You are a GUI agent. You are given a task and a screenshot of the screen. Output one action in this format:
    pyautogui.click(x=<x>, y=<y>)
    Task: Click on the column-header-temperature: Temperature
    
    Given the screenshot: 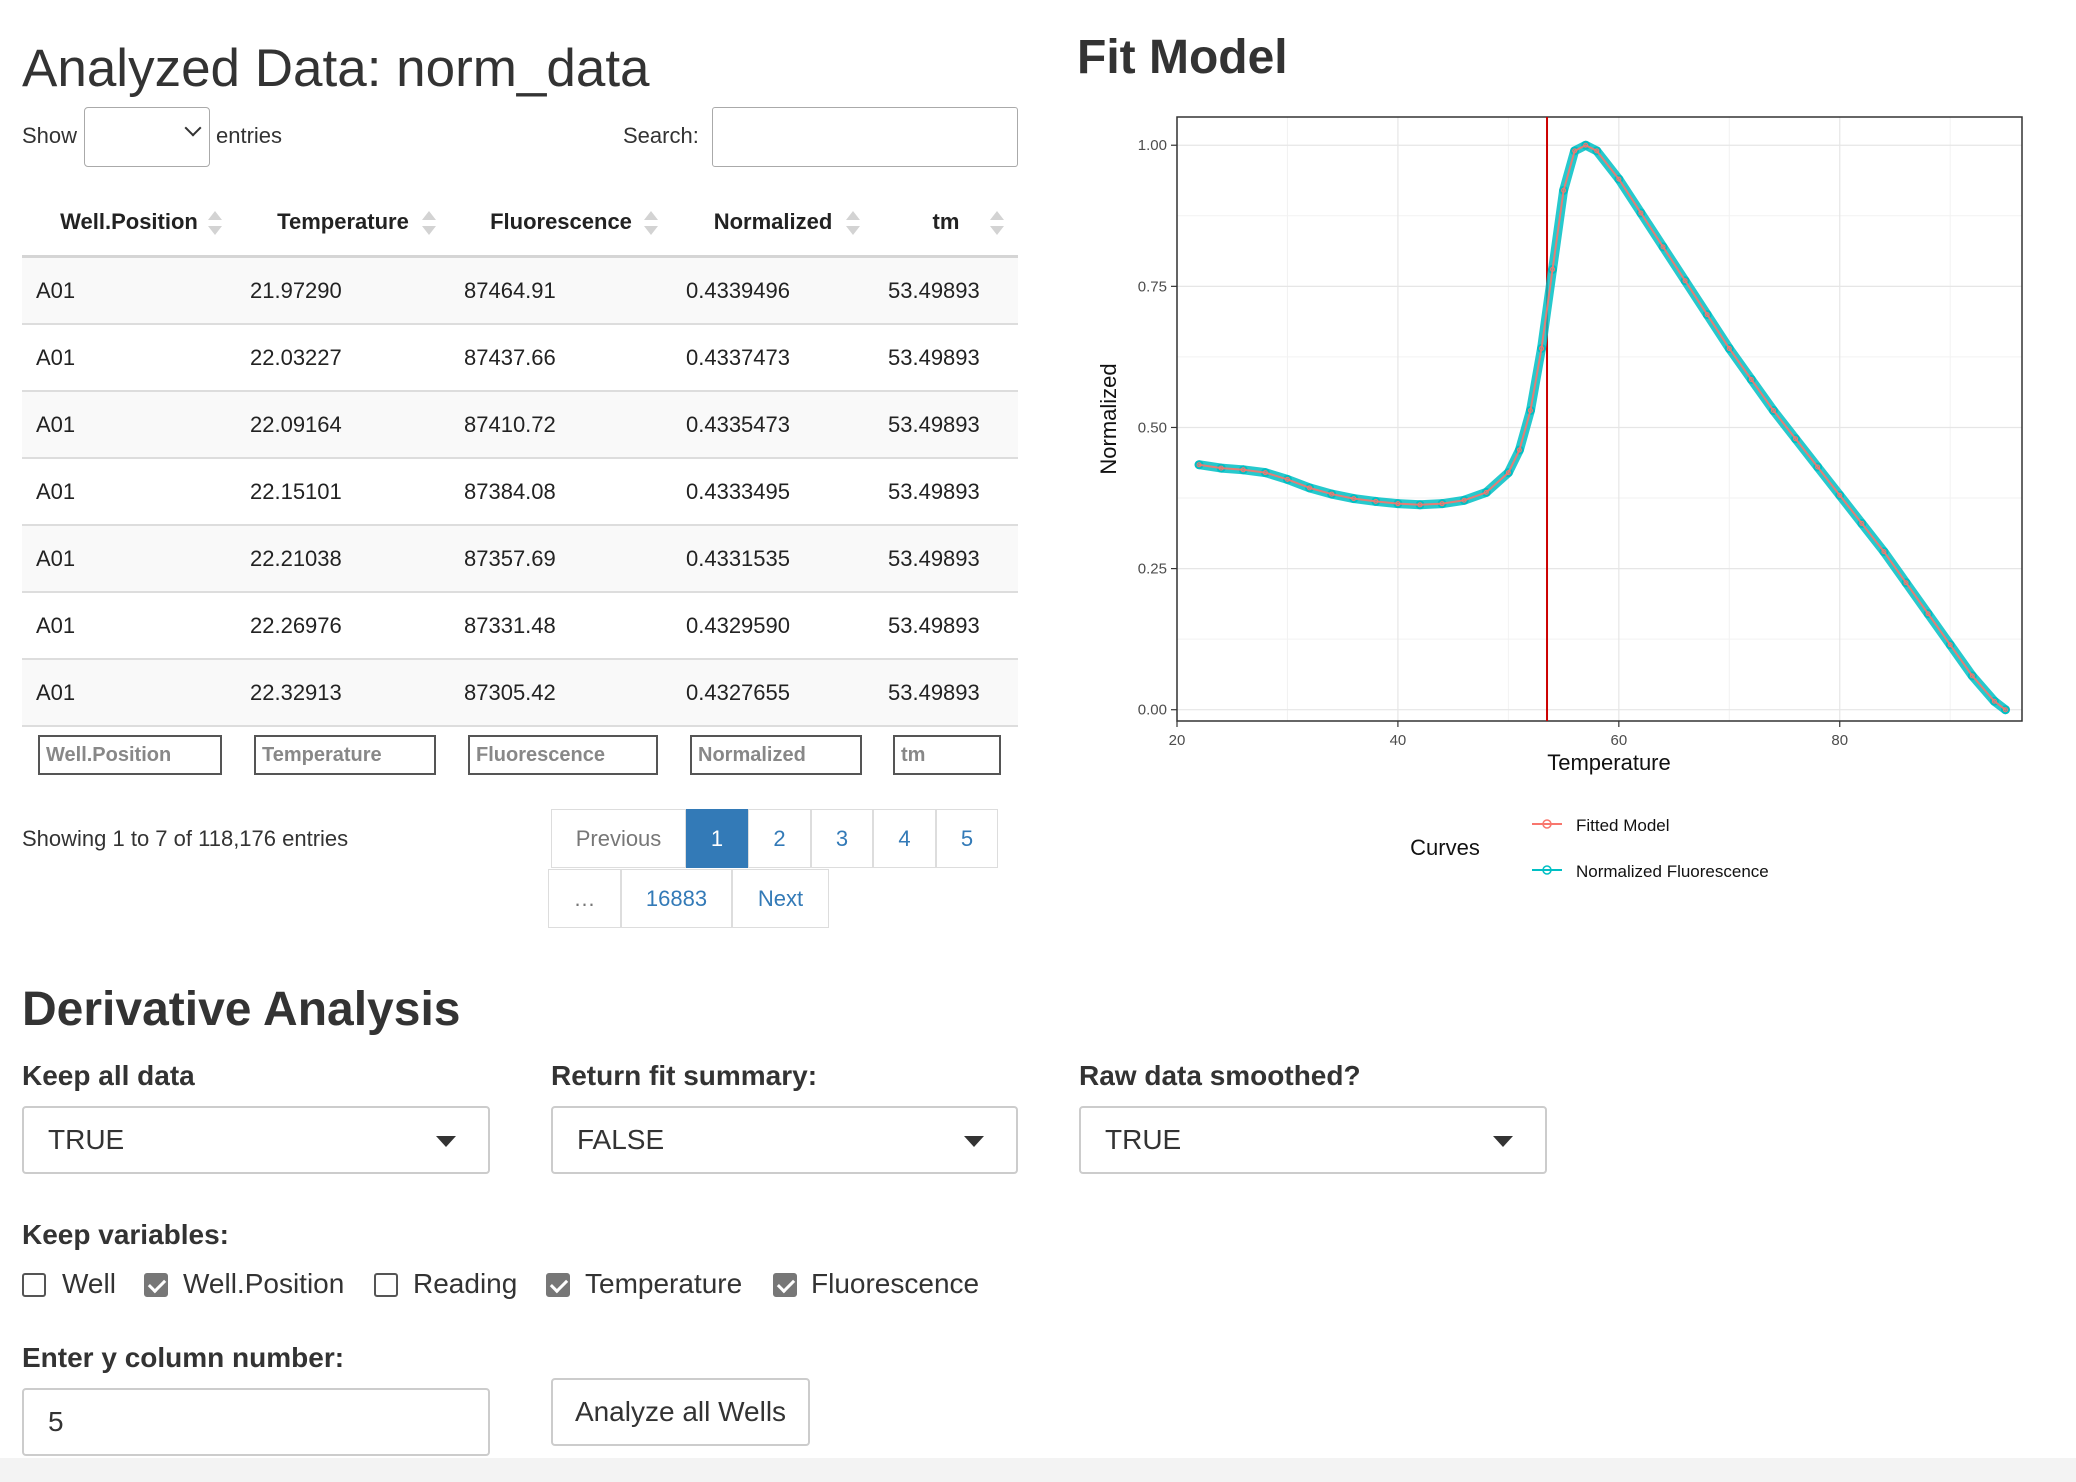 What is the action you would take?
    pyautogui.click(x=343, y=223)
    